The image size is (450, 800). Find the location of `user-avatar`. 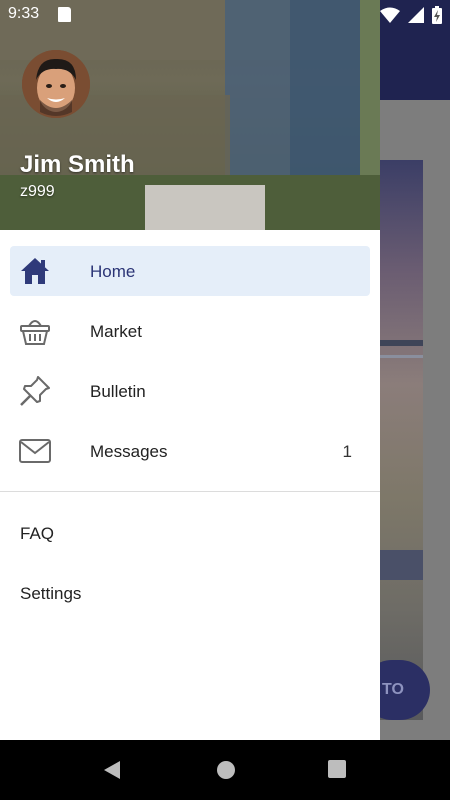

user-avatar is located at coordinates (56, 84).